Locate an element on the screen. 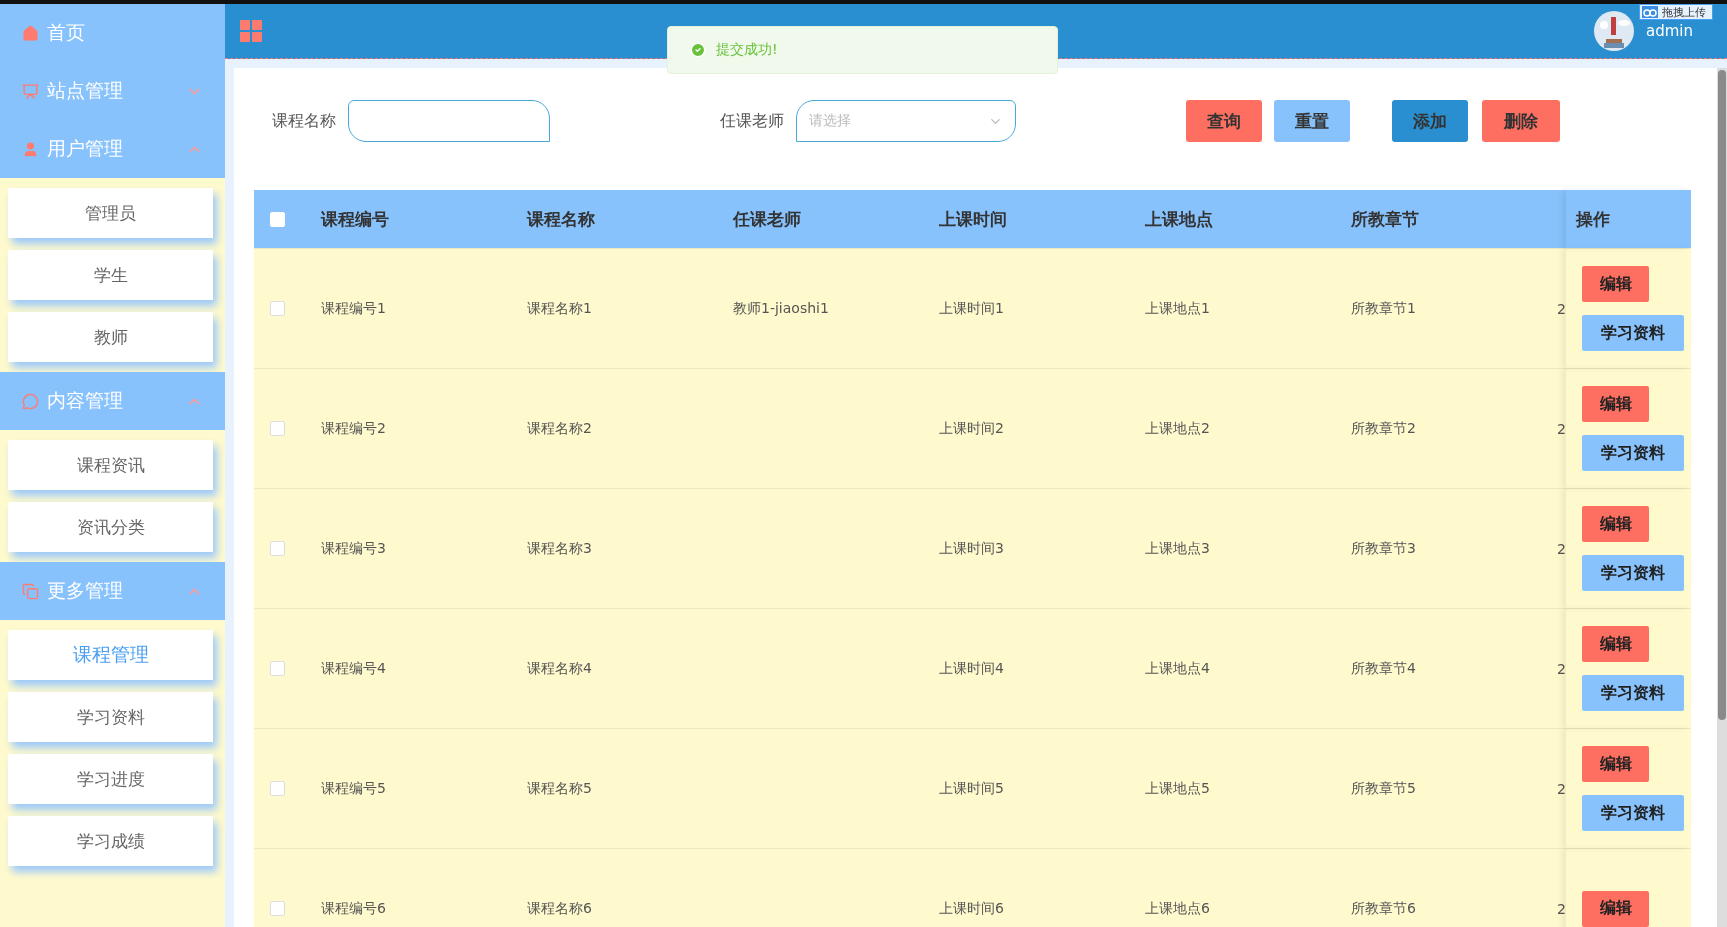  input-field is located at coordinates (449, 121).